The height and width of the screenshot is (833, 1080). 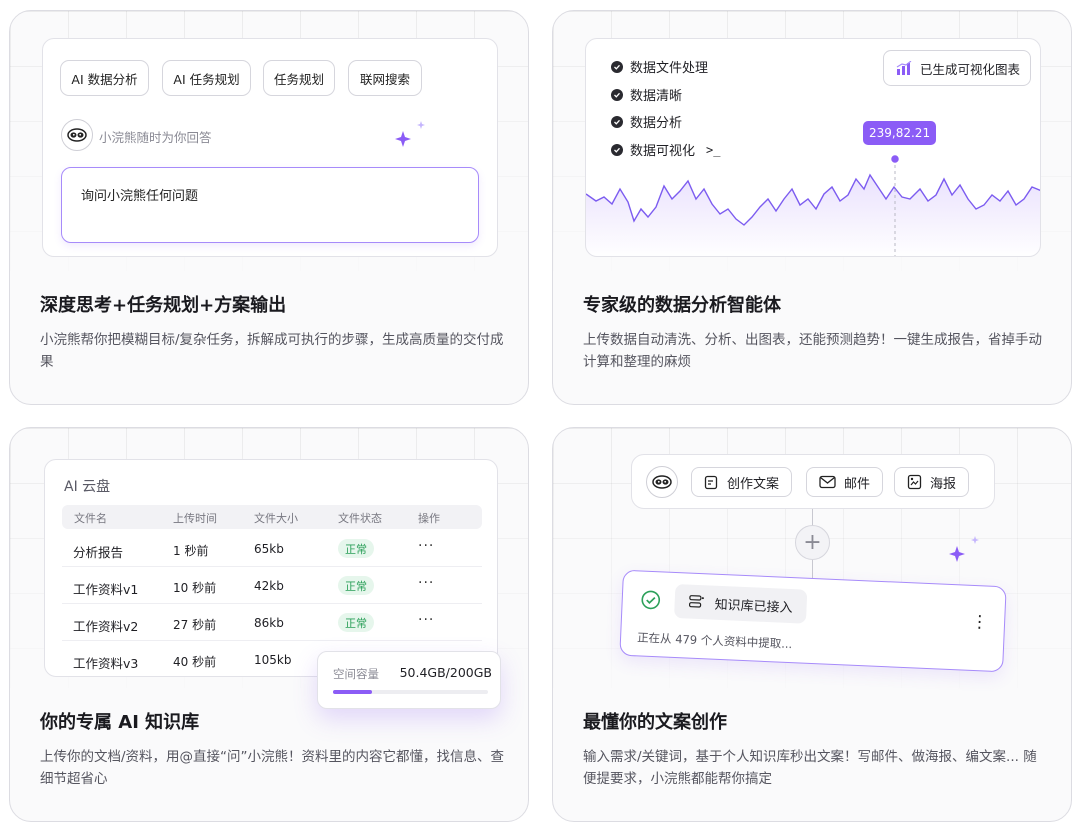 I want to click on column-header: 文件大小, so click(x=276, y=518).